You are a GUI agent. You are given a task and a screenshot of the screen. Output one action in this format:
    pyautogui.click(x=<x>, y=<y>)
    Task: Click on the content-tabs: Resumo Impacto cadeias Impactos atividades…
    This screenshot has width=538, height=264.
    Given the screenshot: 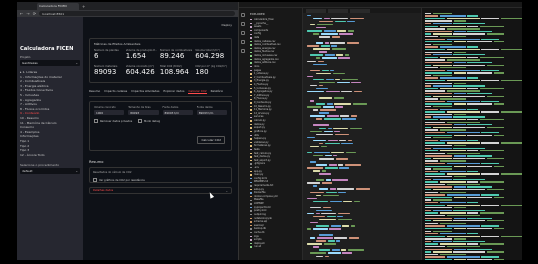 What is the action you would take?
    pyautogui.click(x=160, y=93)
    